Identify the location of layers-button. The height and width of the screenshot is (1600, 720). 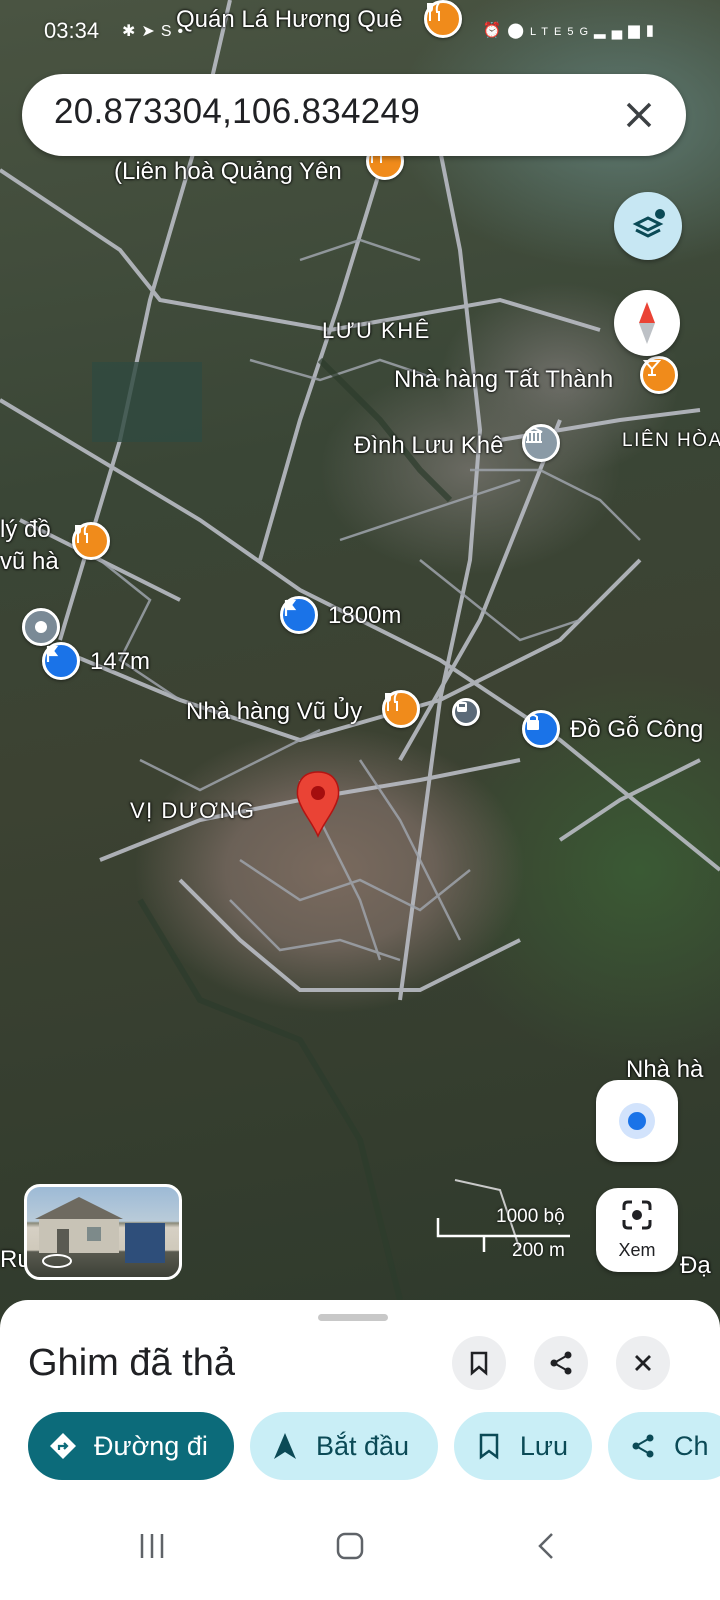
(648, 226).